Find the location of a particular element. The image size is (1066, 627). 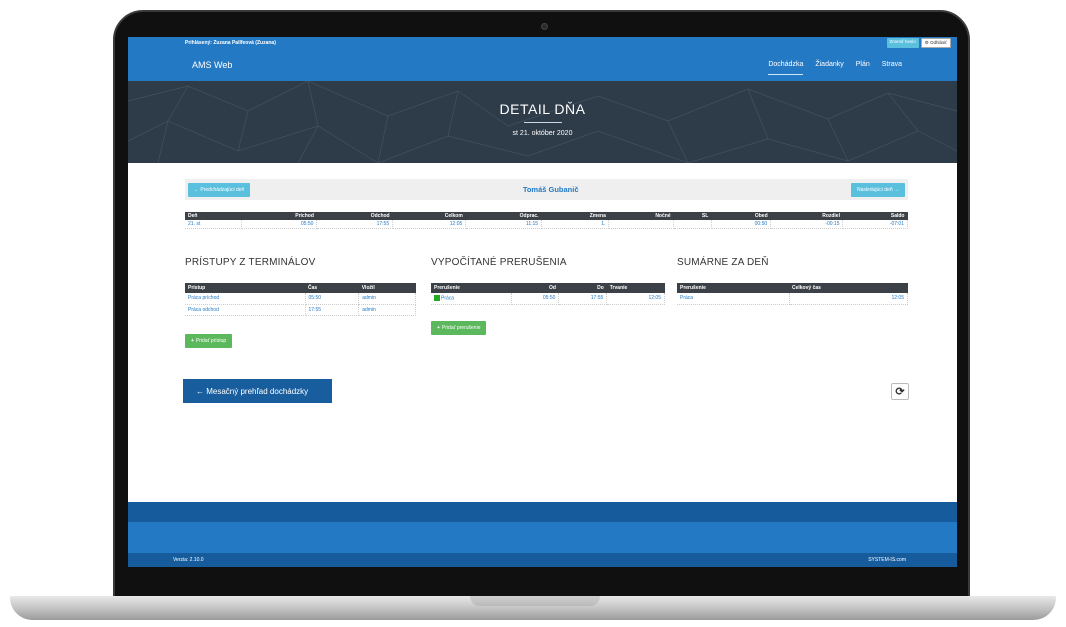

table-row: Práca odchod 17:55 admin is located at coordinates (300, 310).